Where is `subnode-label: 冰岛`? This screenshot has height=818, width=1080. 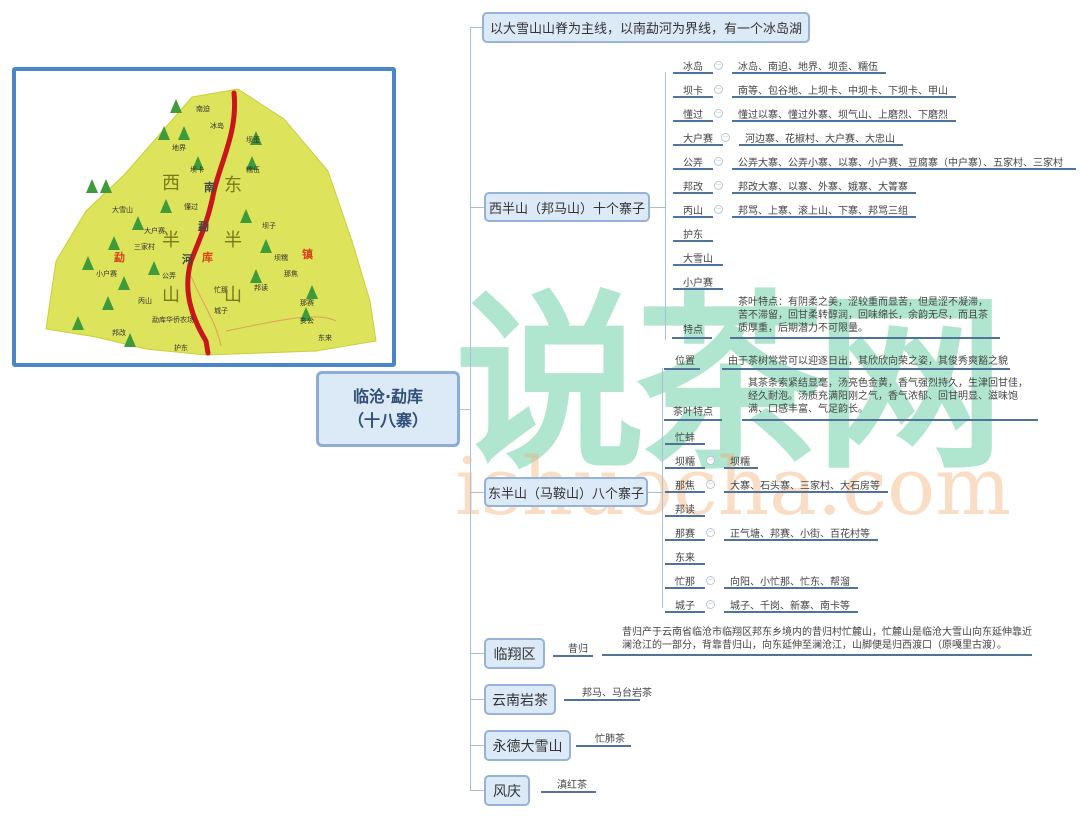
subnode-label: 冰岛 is located at coordinates (693, 65).